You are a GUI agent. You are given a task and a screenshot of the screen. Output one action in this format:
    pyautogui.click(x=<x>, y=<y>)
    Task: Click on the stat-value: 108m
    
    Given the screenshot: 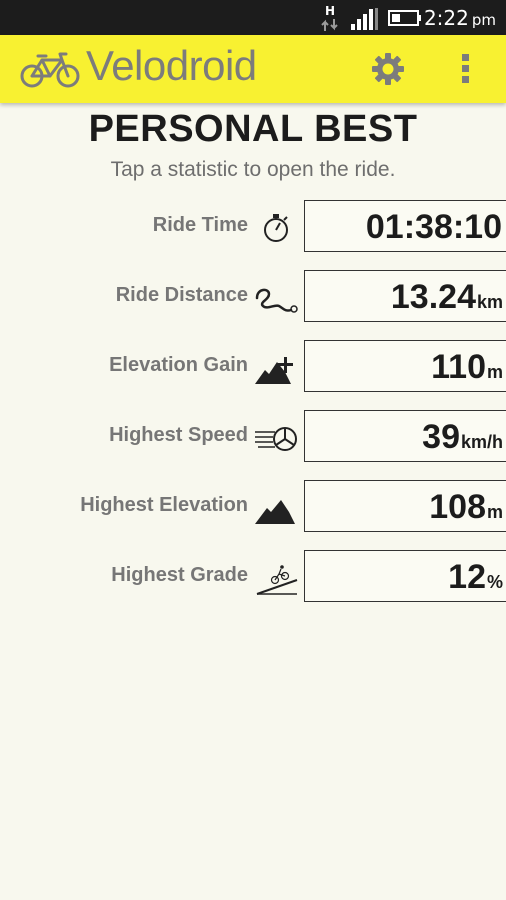 What is the action you would take?
    pyautogui.click(x=466, y=507)
    